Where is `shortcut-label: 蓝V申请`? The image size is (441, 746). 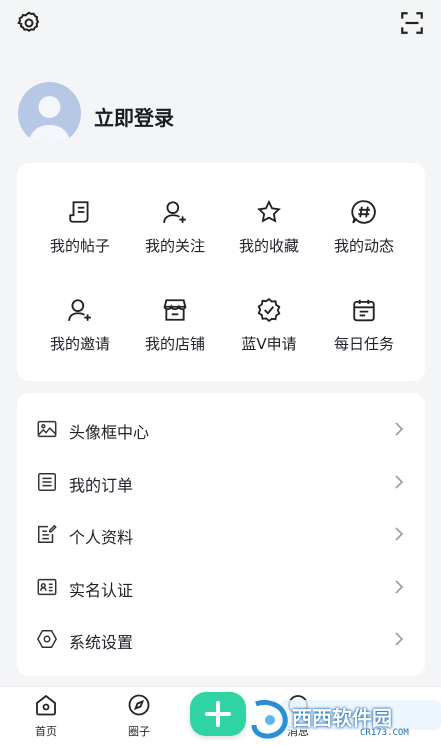
shortcut-label: 蓝V申请 is located at coordinates (269, 344).